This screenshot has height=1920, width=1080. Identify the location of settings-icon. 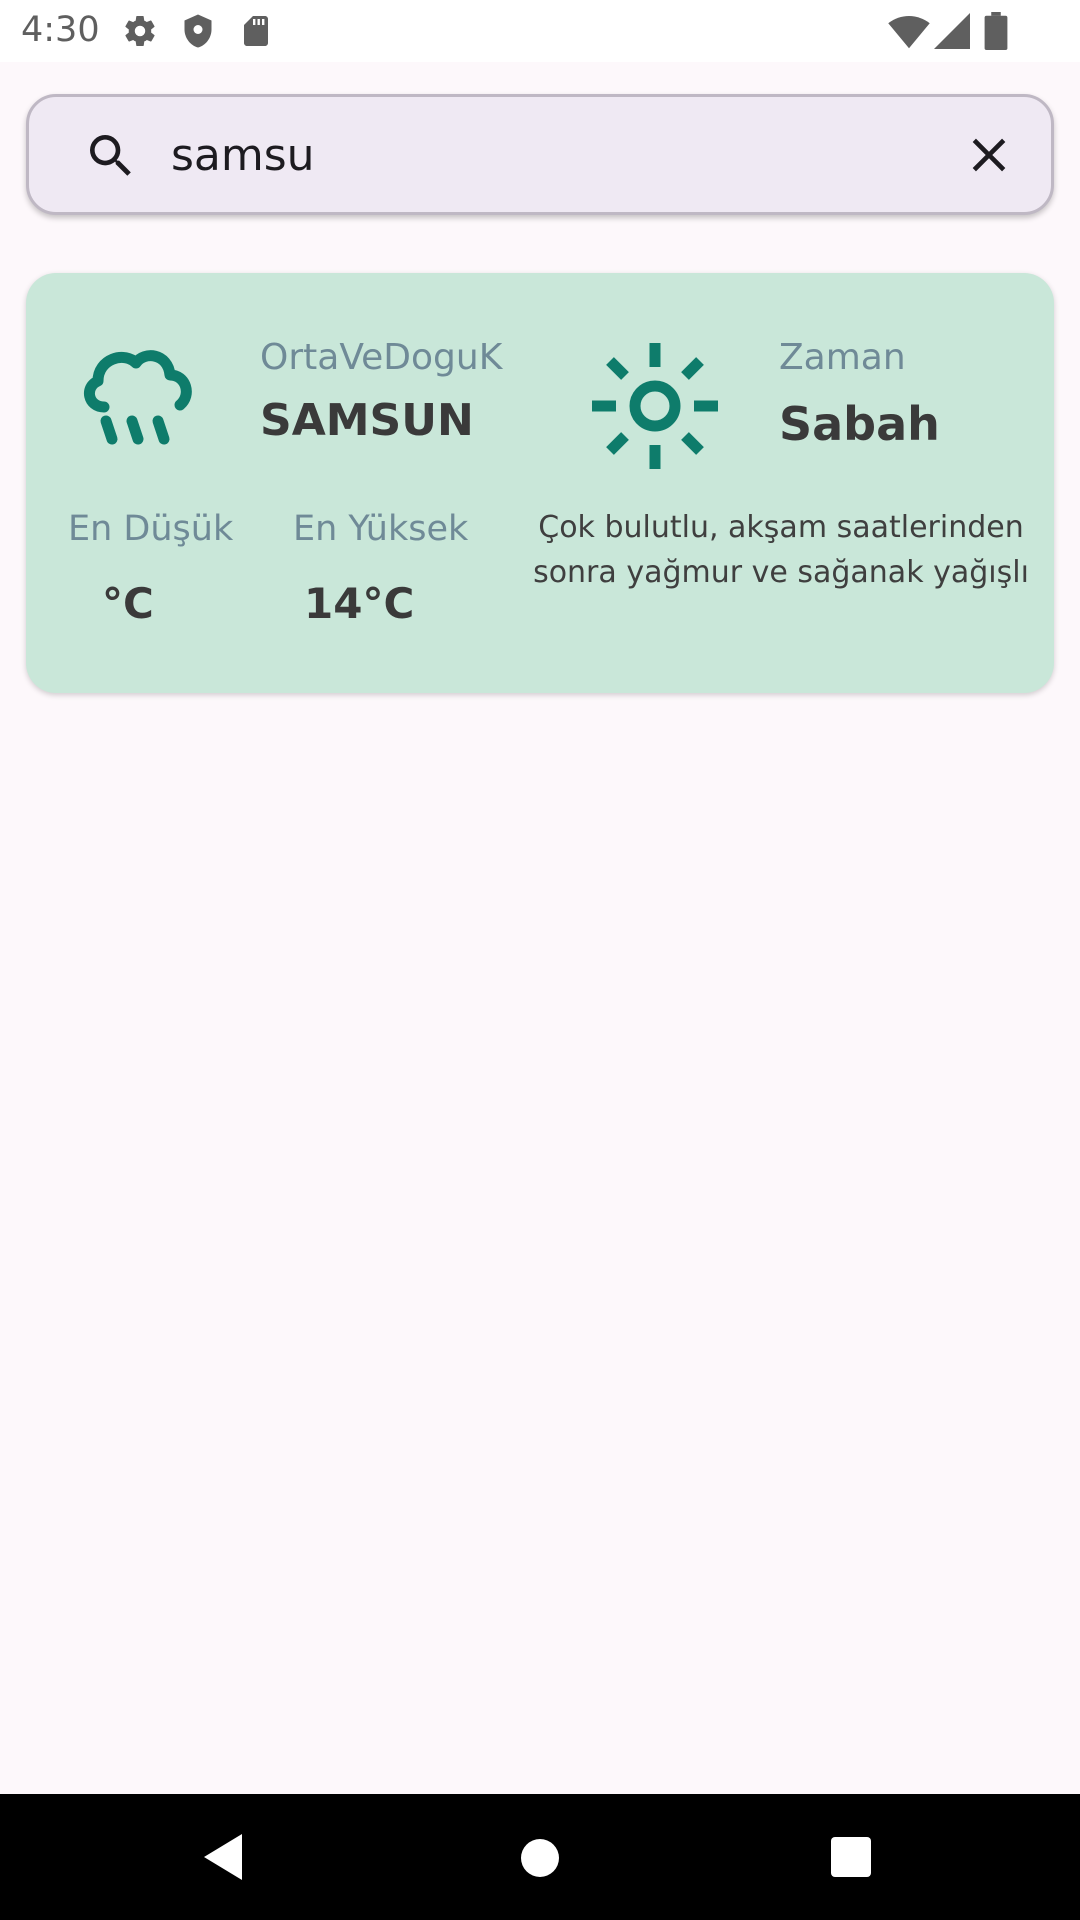
(140, 33).